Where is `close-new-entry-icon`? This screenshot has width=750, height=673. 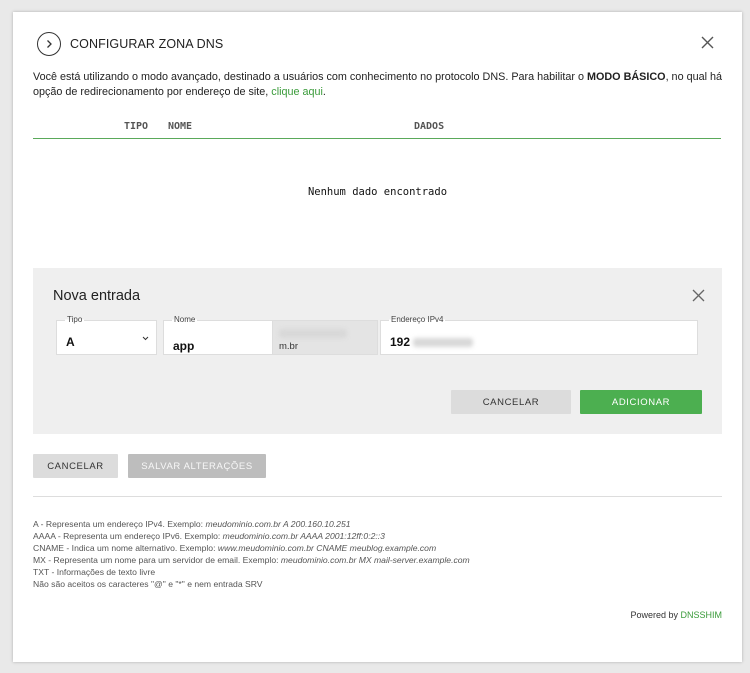
close-new-entry-icon is located at coordinates (698, 298).